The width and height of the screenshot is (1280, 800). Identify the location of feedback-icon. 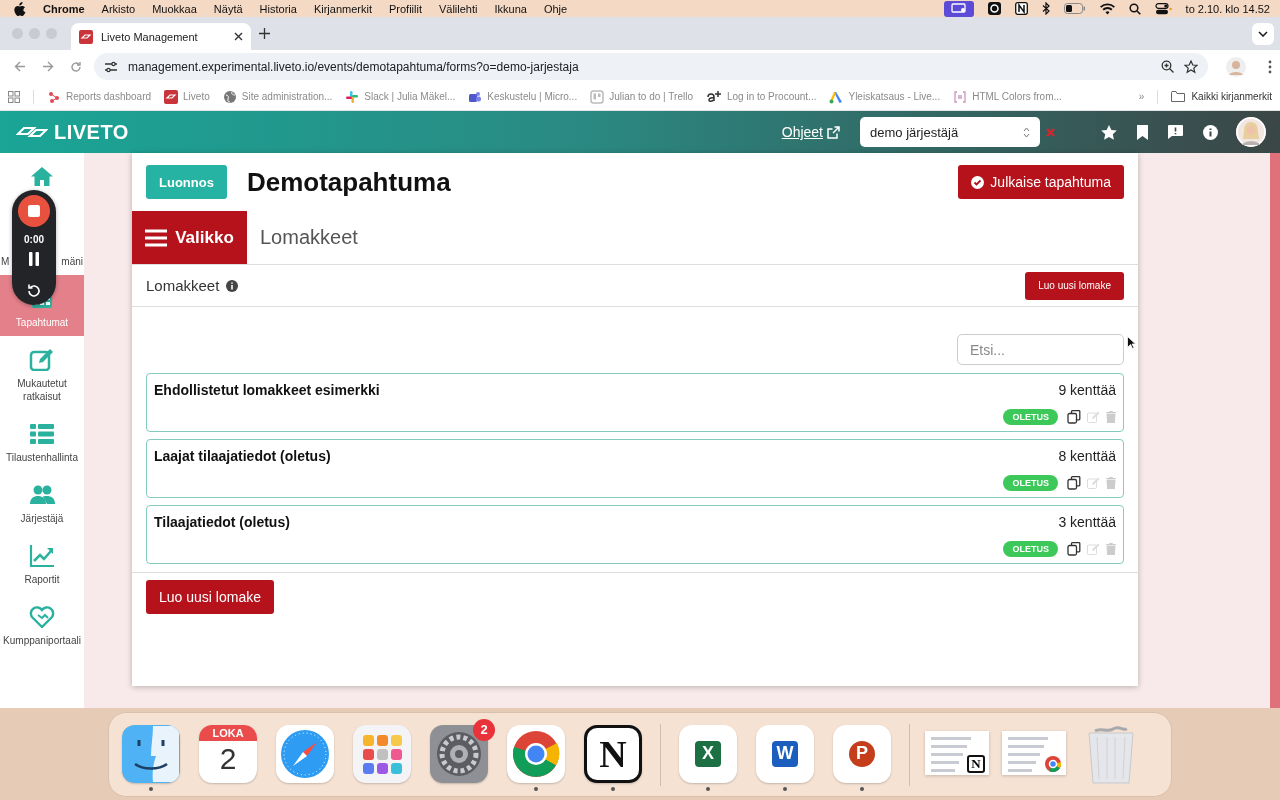
(1175, 132).